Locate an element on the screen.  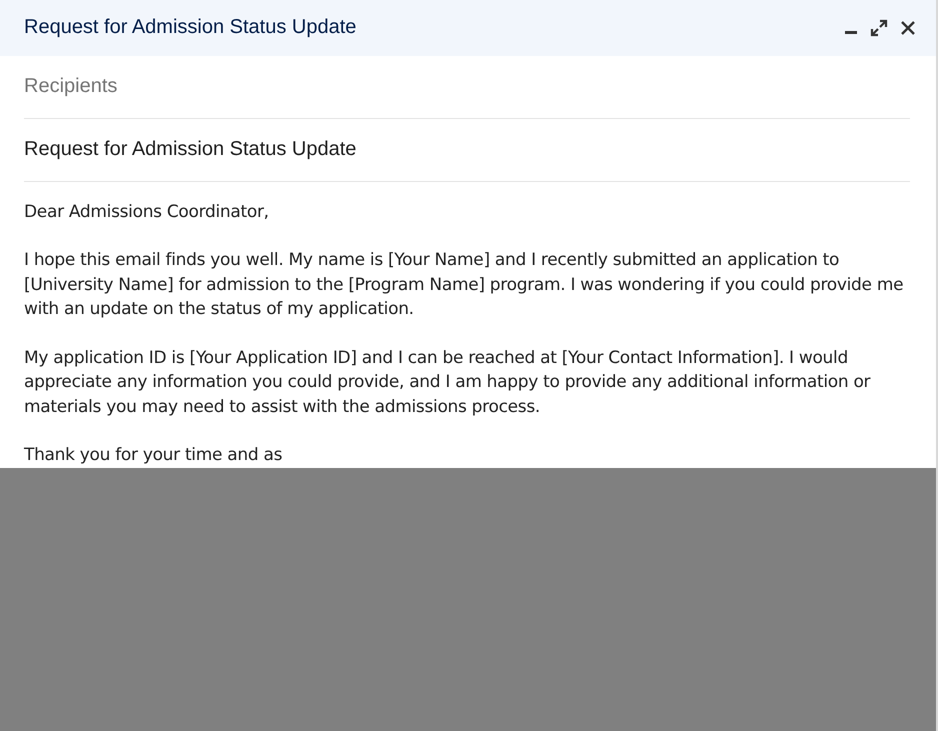
expand-icon is located at coordinates (879, 27).